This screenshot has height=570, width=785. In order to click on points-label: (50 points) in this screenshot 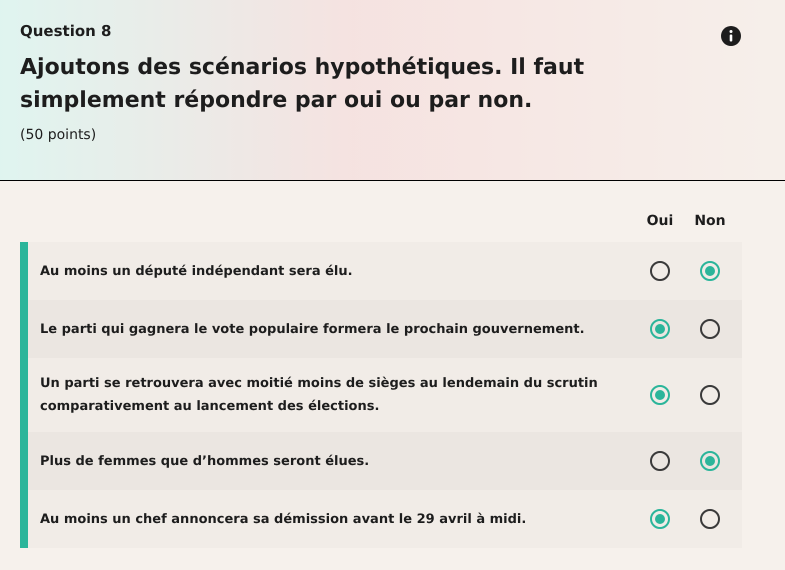, I will do `click(58, 135)`.